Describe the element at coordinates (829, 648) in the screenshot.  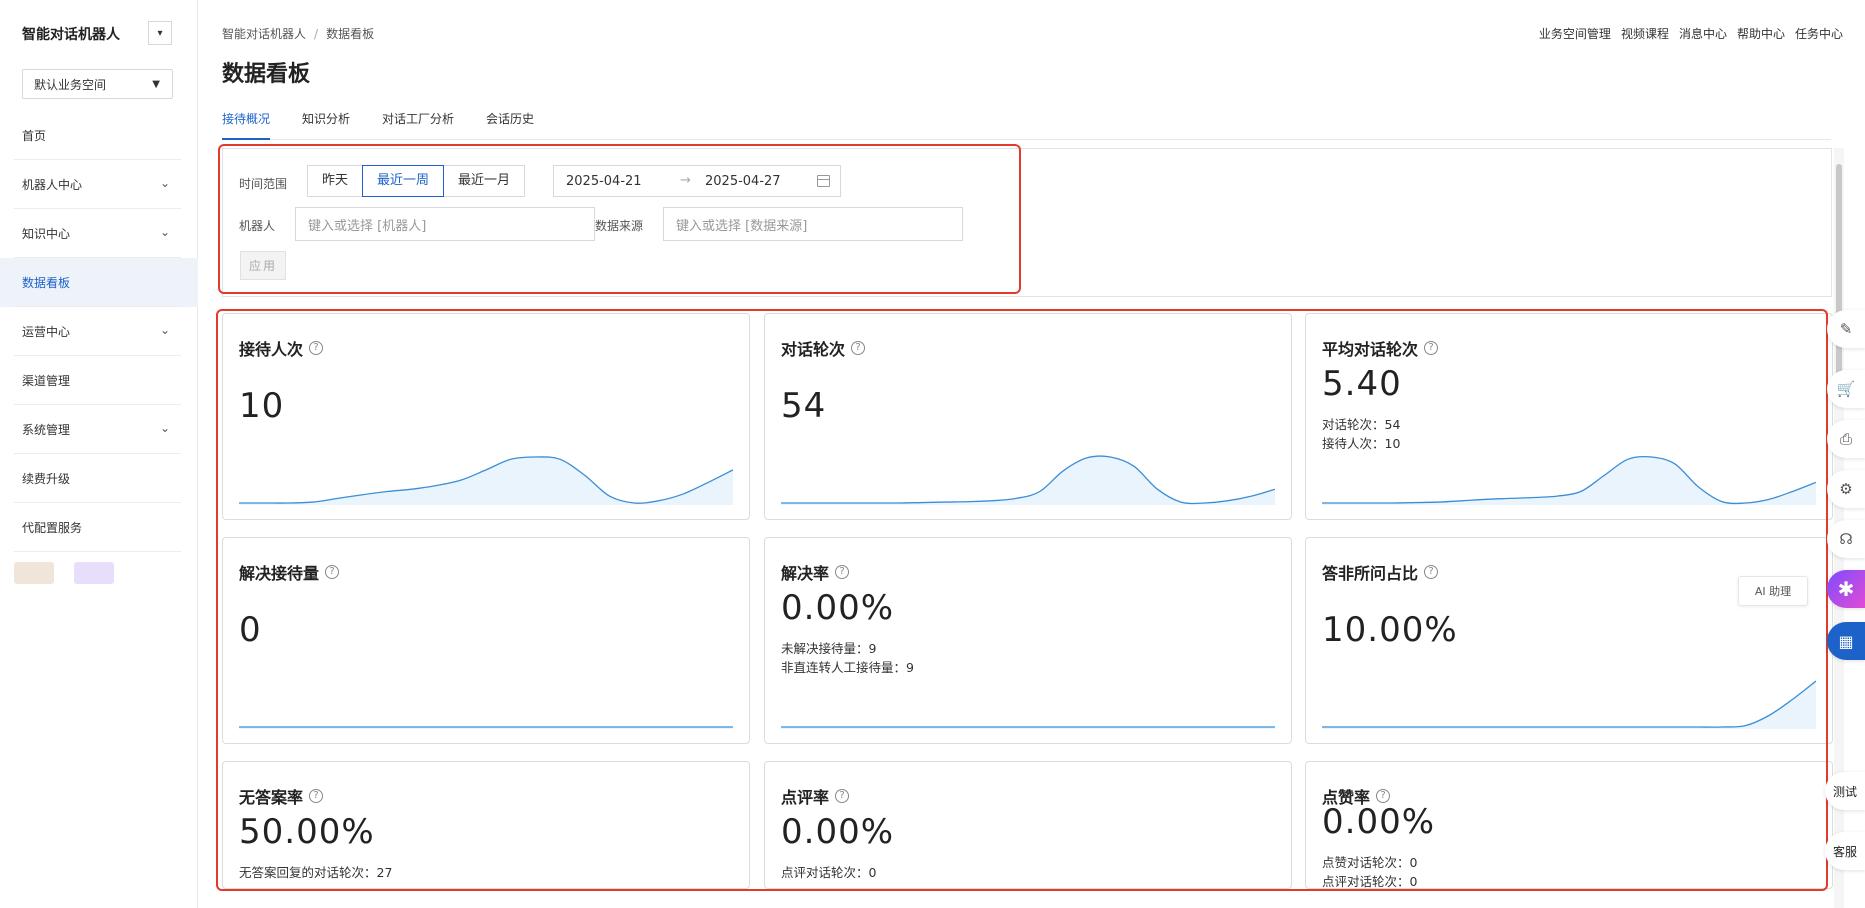
I see `metric-detail: 未解决接待量：9` at that location.